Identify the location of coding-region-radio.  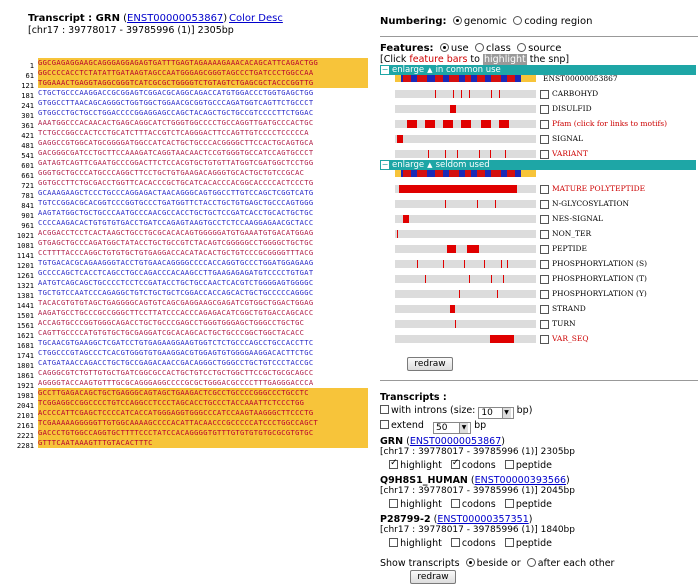
(518, 20).